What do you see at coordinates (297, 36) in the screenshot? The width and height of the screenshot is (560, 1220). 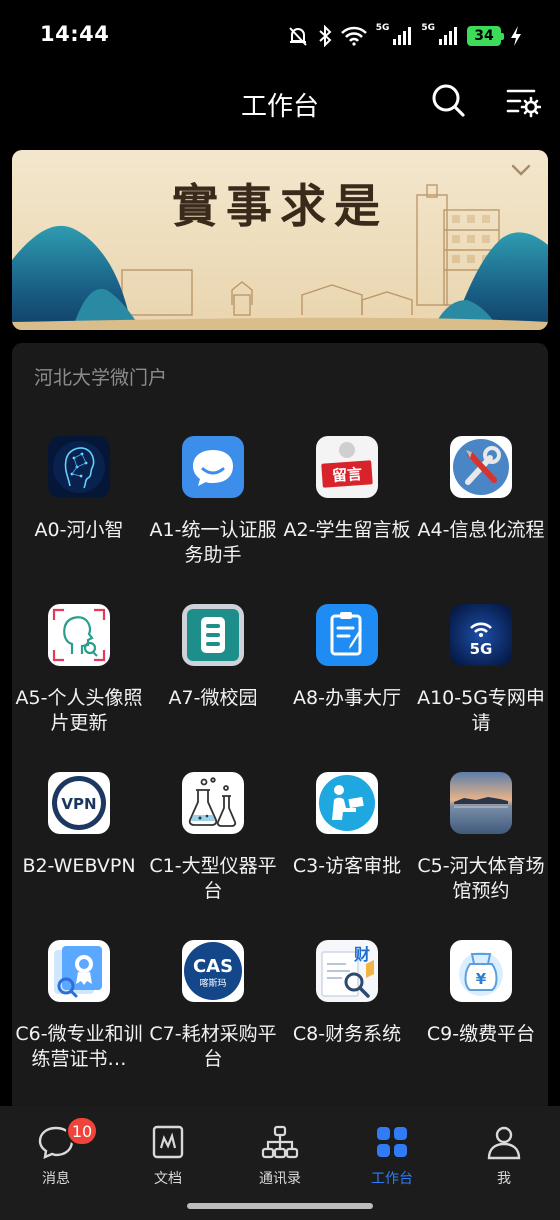 I see `bell-muted-icon` at bounding box center [297, 36].